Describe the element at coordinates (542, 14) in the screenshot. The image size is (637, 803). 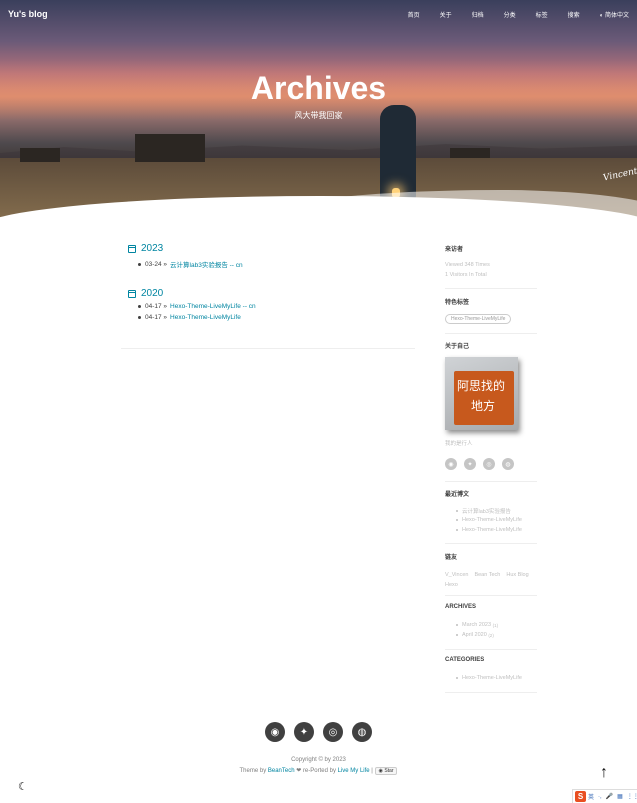
I see `nav-tags: 标签` at that location.